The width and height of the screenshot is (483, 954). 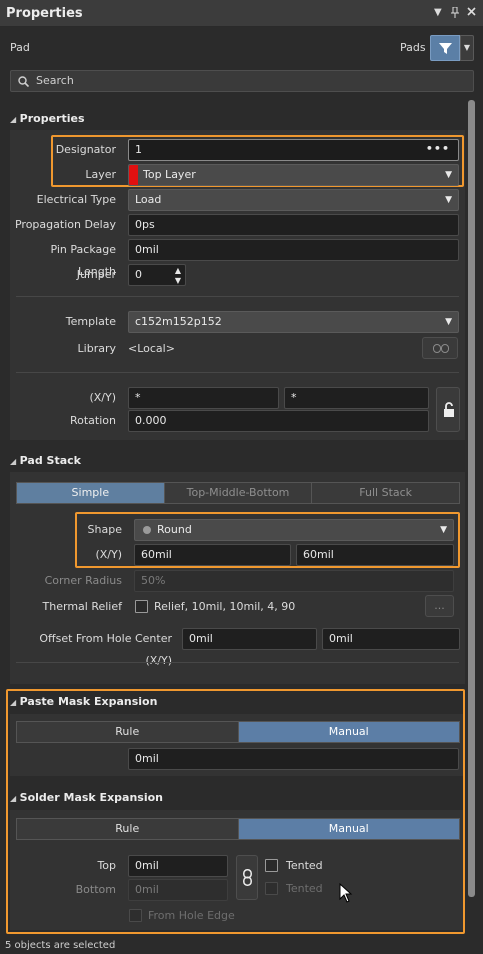 I want to click on jumper-label: Jumper, so click(x=96, y=274).